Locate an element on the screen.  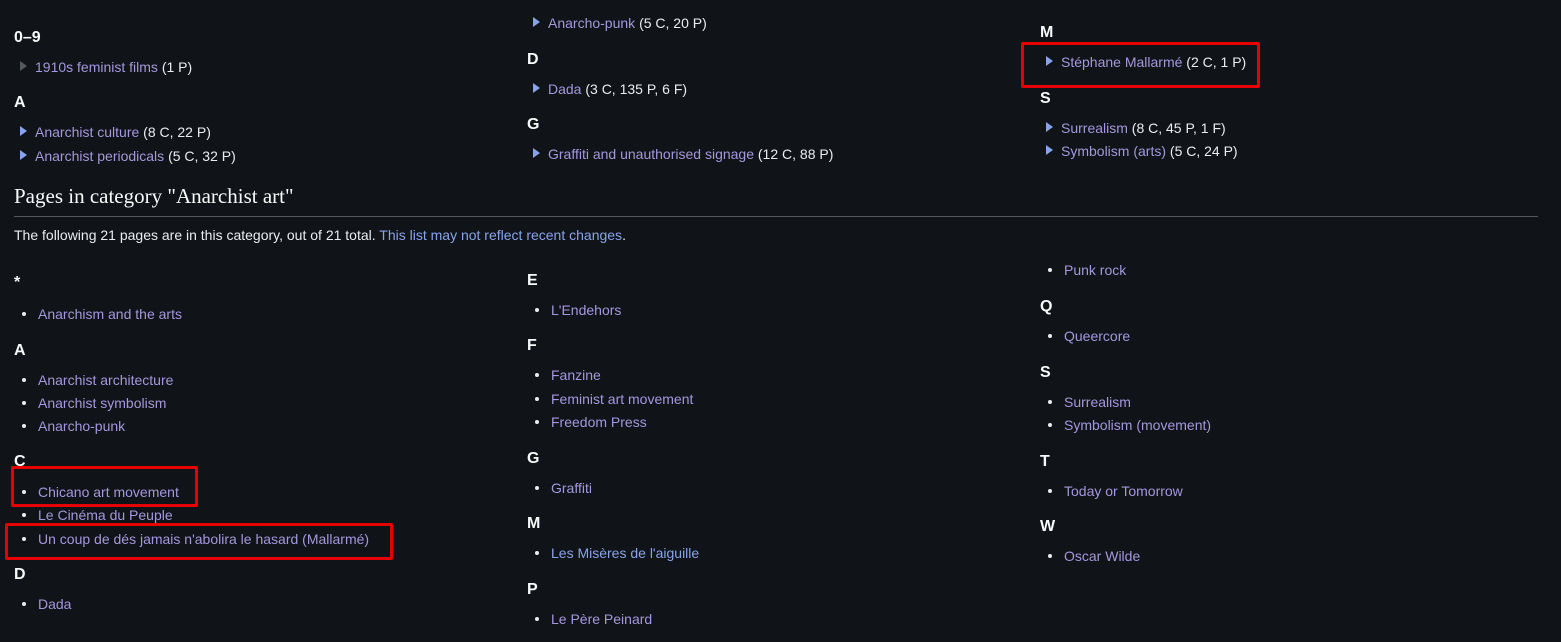
subcat-letter-g: G is located at coordinates (533, 124).